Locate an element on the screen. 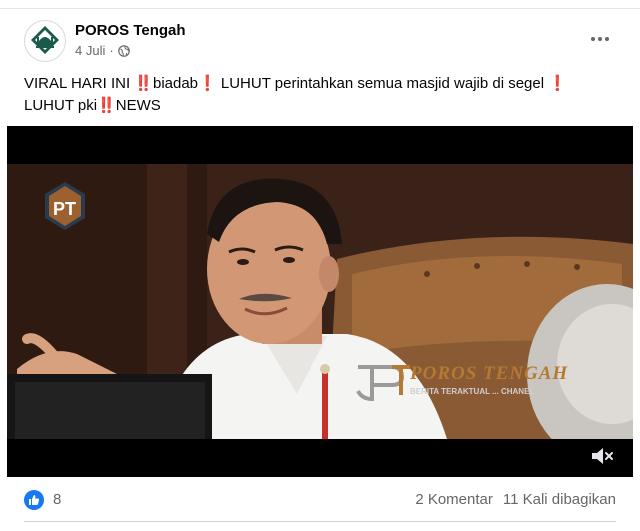  mute-toggle-button is located at coordinates (602, 456).